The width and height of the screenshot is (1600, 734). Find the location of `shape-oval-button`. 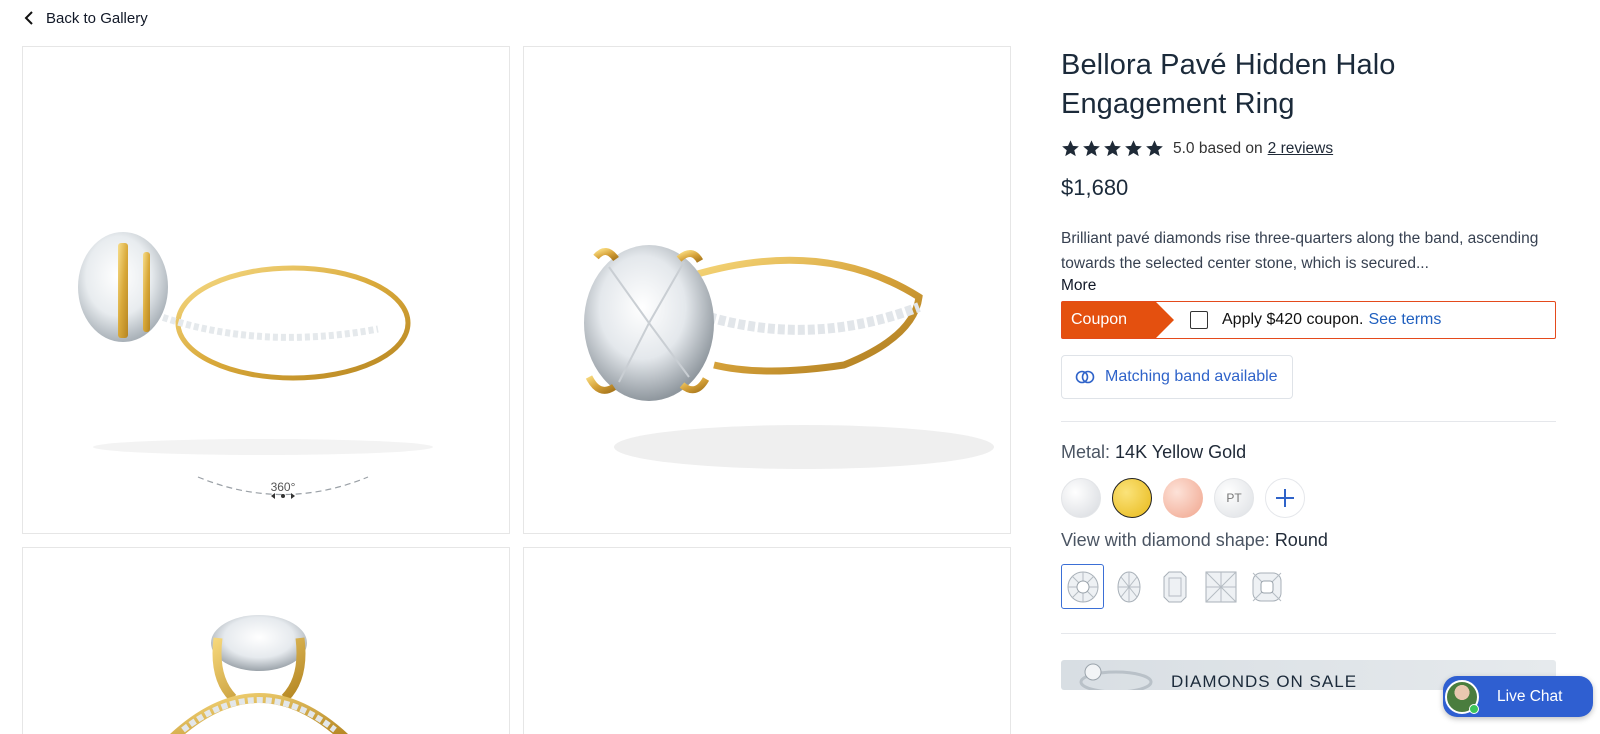

shape-oval-button is located at coordinates (1128, 586).